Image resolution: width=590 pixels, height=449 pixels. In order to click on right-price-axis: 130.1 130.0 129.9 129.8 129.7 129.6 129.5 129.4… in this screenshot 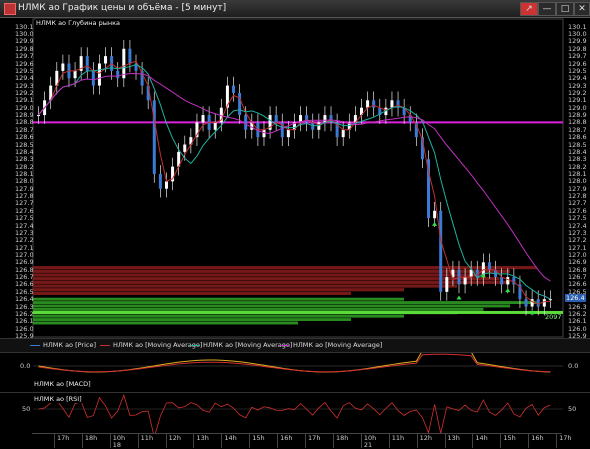, I will do `click(578, 179)`.